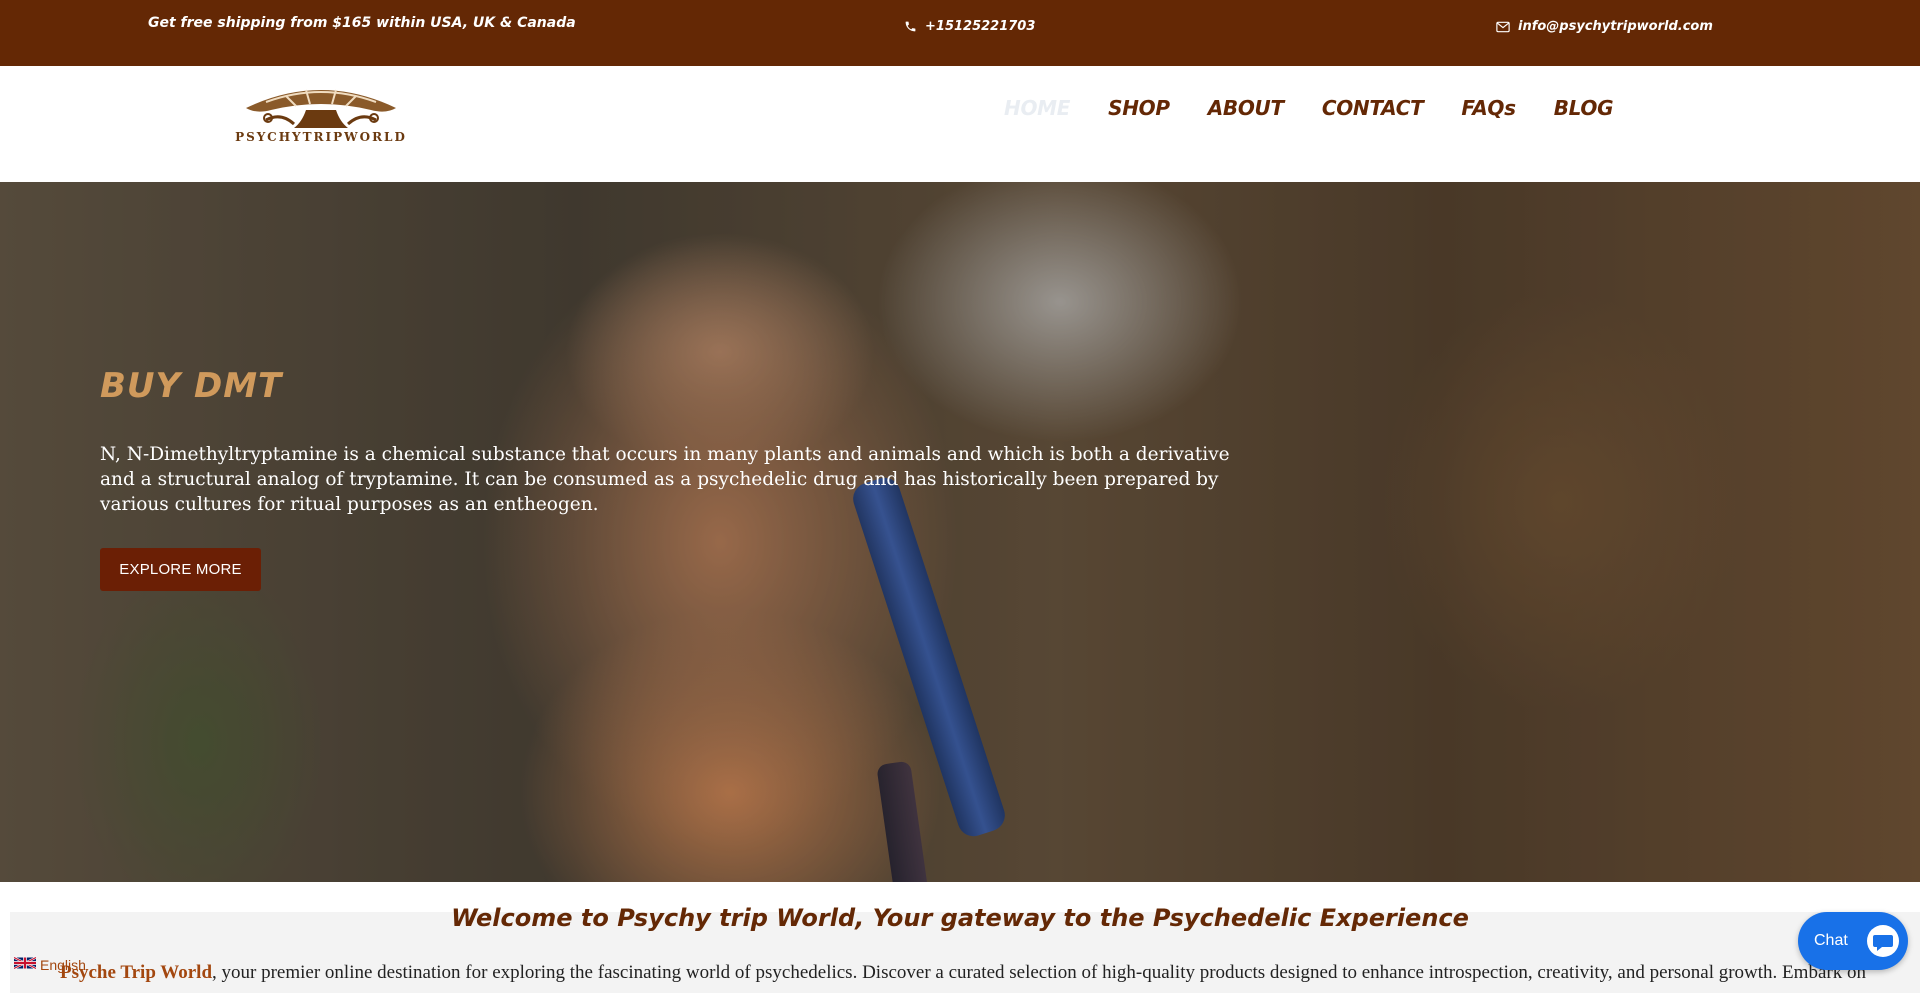  Describe the element at coordinates (1584, 108) in the screenshot. I see `nav-blog: BLOG` at that location.